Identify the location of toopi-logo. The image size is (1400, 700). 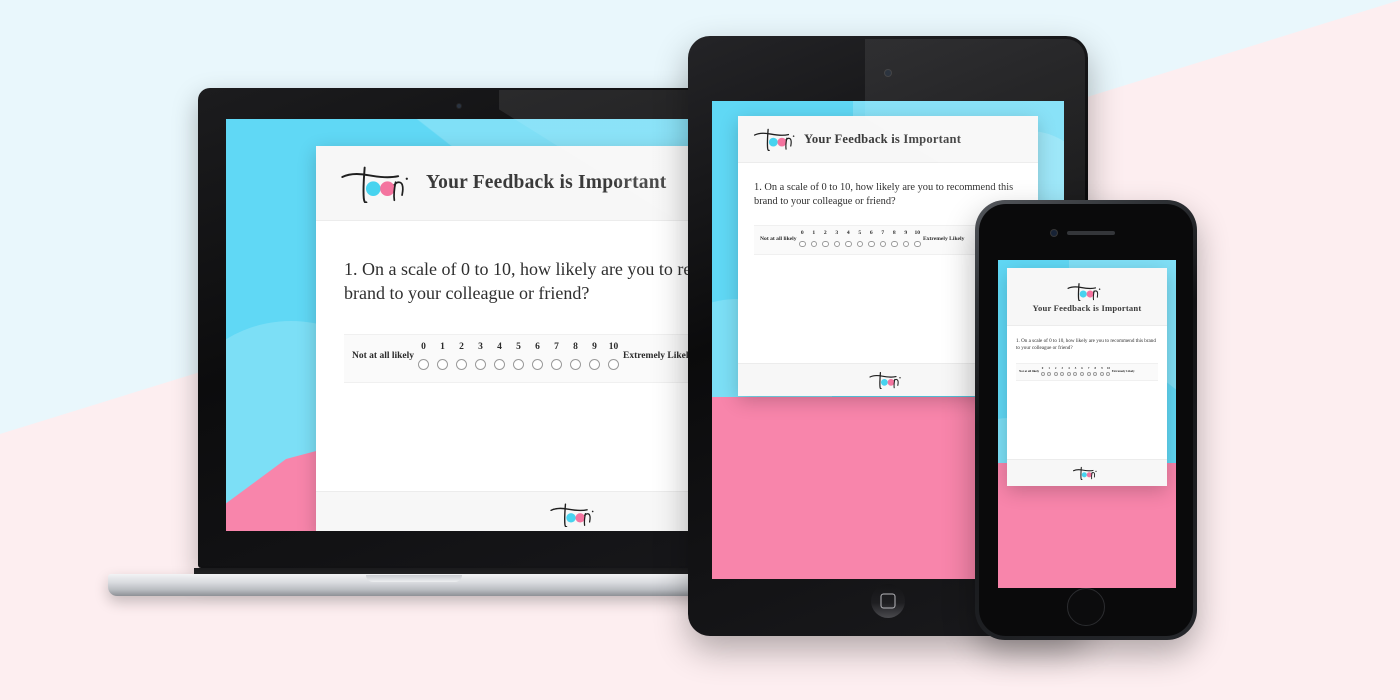
(374, 184).